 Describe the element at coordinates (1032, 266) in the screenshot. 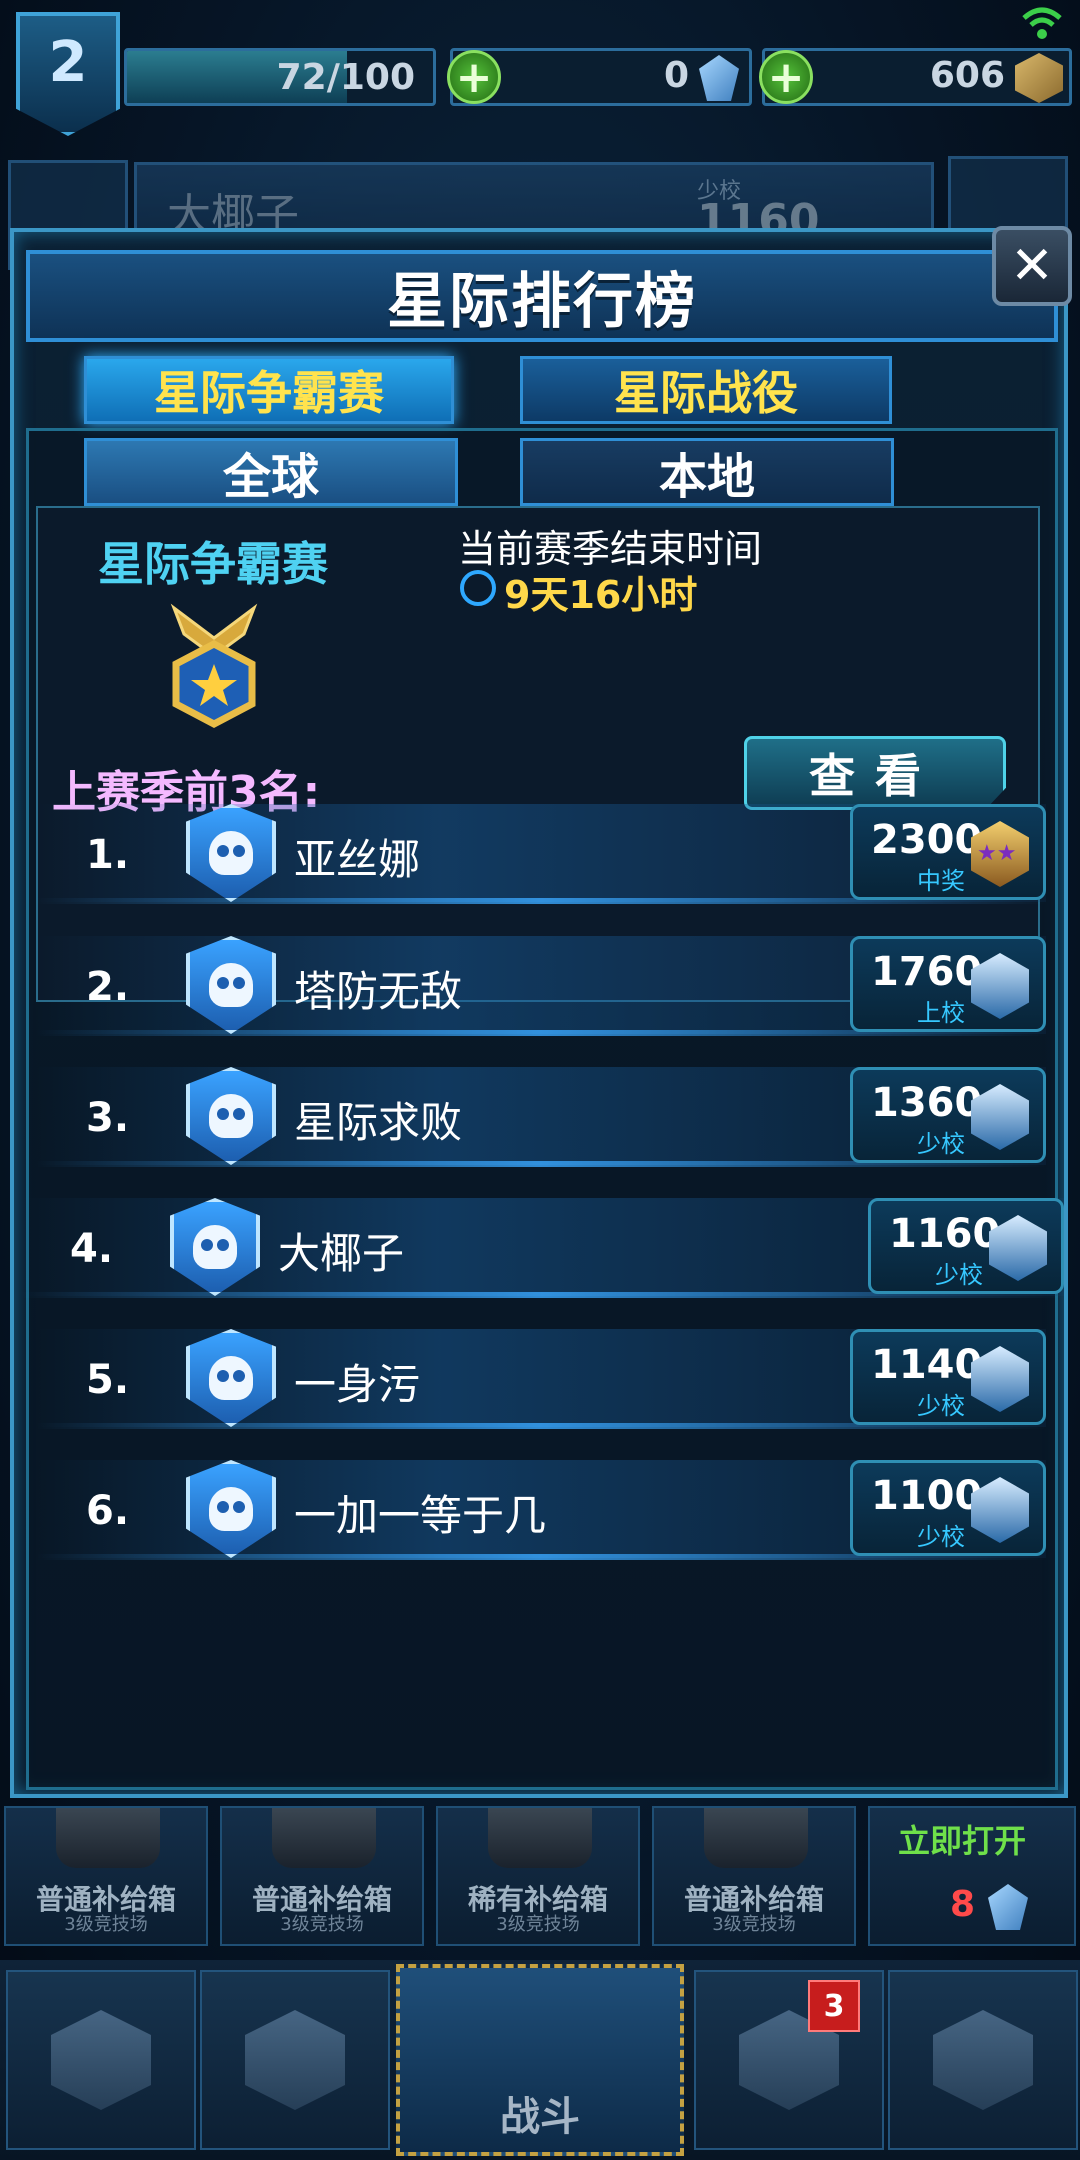

I see `close-button: ✕` at that location.